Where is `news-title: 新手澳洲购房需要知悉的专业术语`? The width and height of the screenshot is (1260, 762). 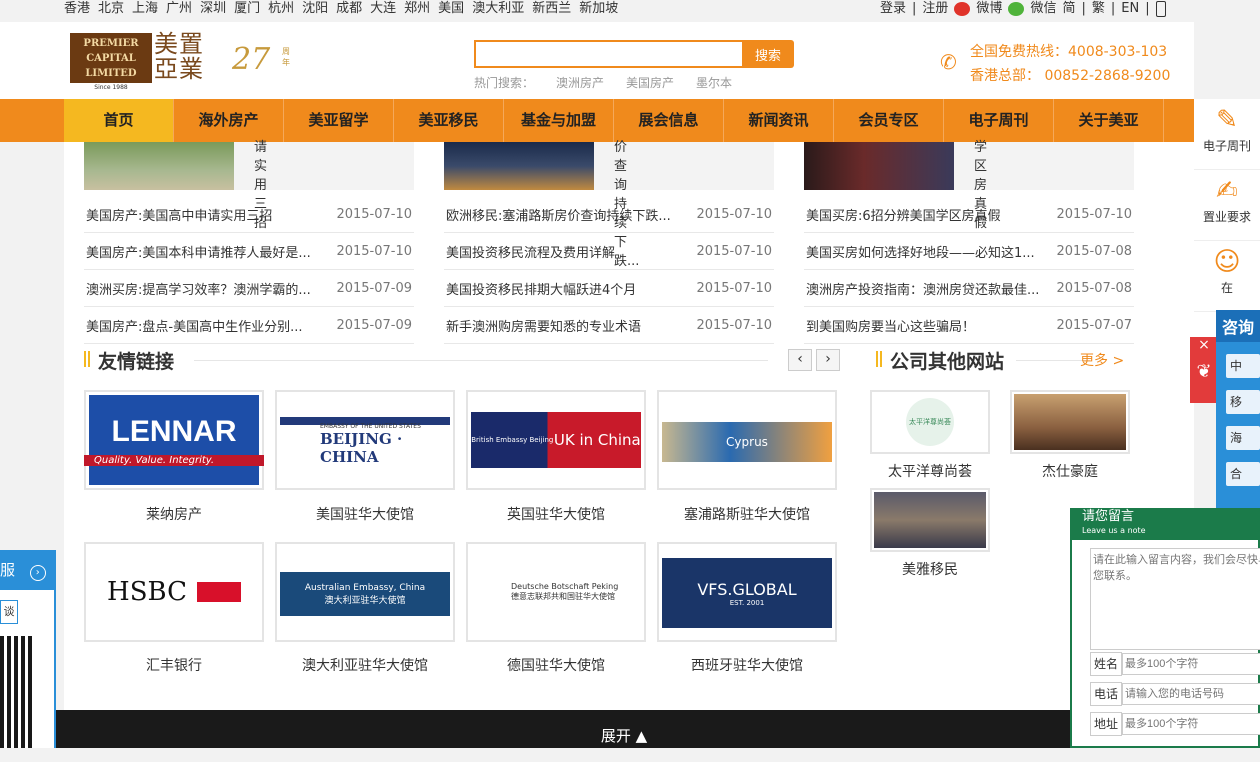
news-title: 新手澳洲购房需要知悉的专业术语 is located at coordinates (543, 325).